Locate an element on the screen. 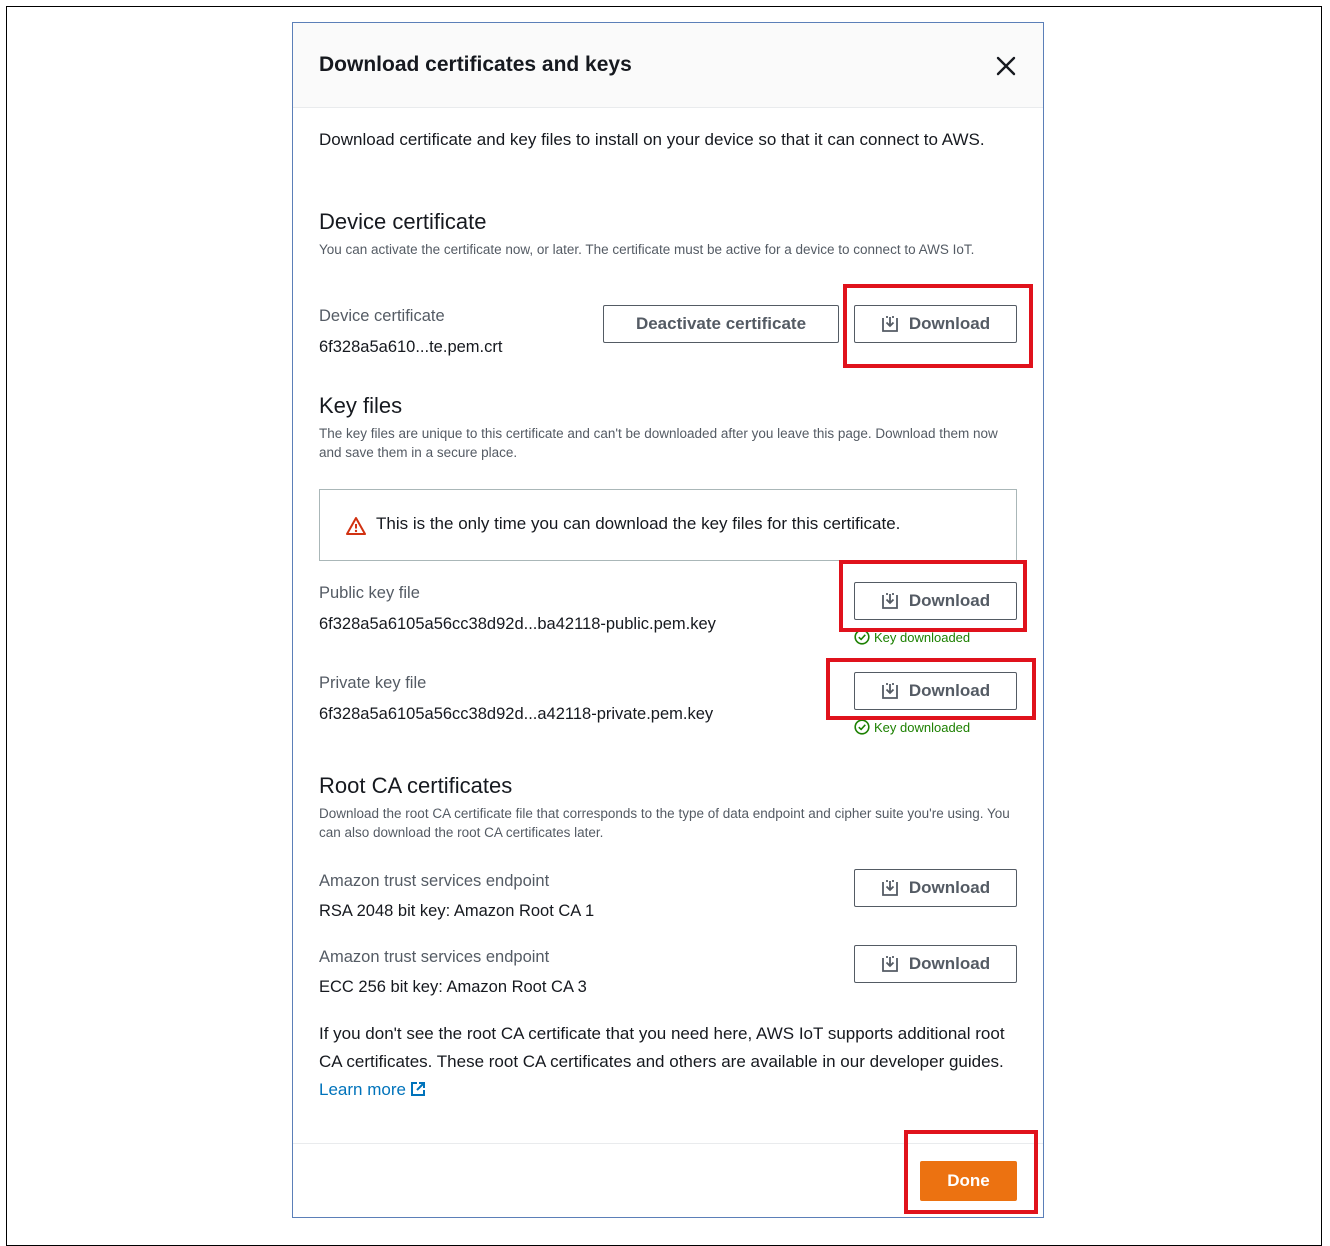 The image size is (1330, 1246). rsa-key-value: RSA 2048 bit key: Amazon Root CA 1 is located at coordinates (457, 911).